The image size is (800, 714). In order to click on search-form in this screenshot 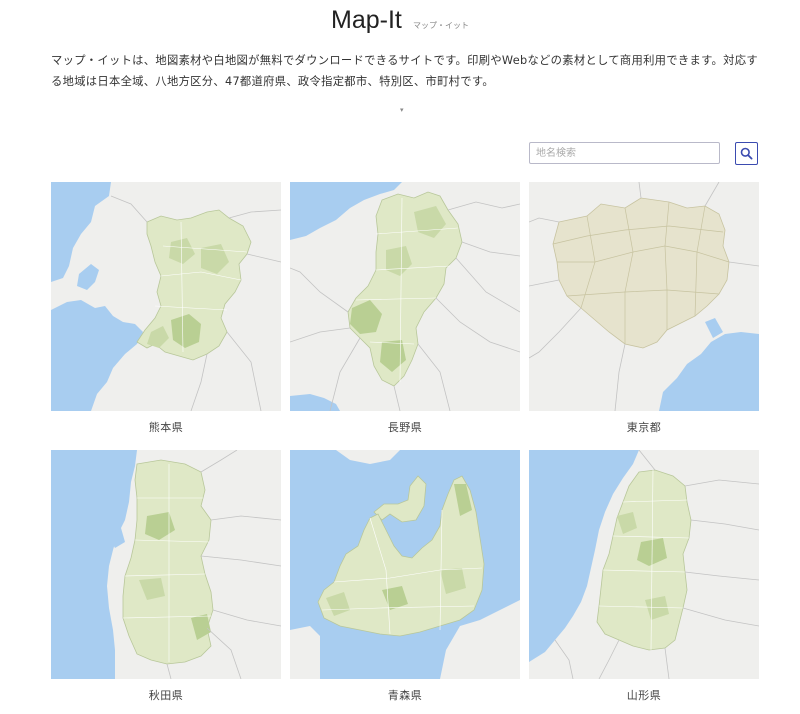, I will do `click(644, 154)`.